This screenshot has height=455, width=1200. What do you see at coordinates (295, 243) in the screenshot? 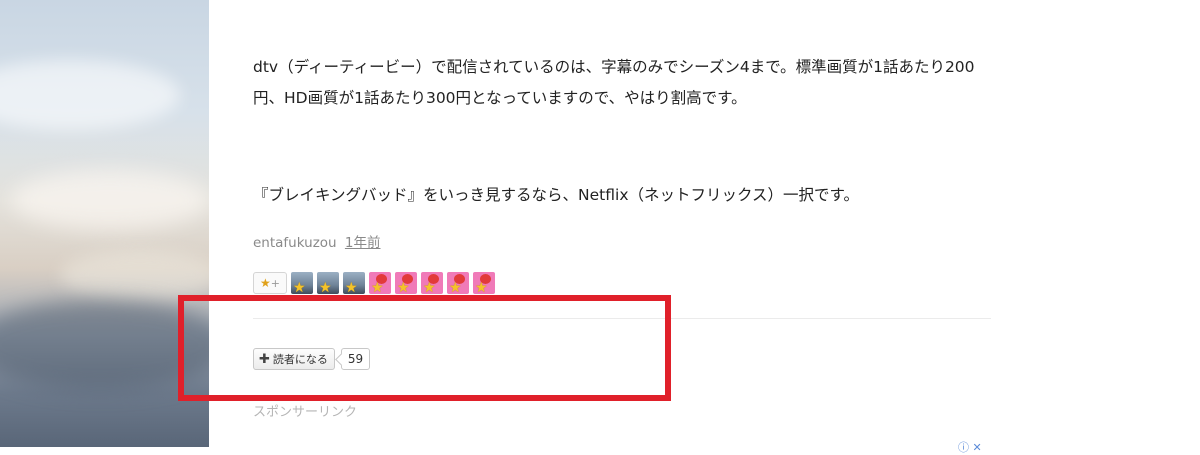
I see `author-name: entafukuzou` at bounding box center [295, 243].